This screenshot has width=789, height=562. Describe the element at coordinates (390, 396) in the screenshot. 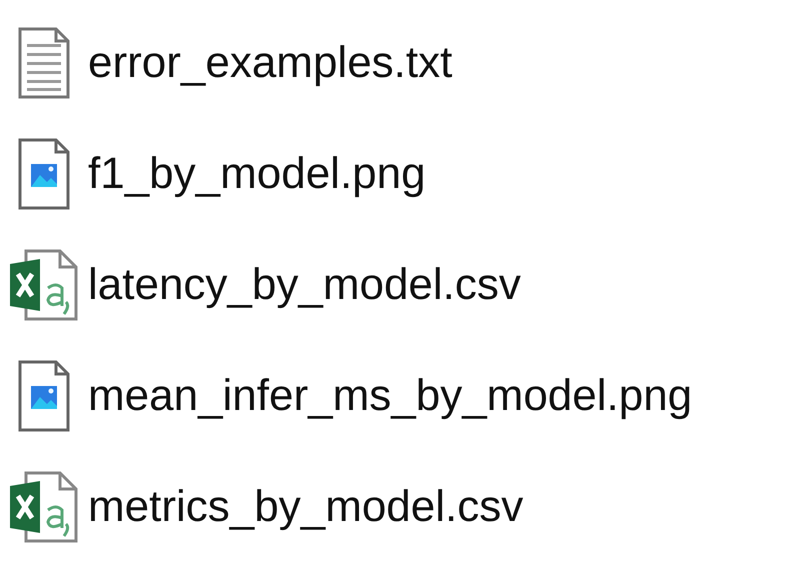

I see `file-name: mean_infer_ms_by_model.png` at that location.